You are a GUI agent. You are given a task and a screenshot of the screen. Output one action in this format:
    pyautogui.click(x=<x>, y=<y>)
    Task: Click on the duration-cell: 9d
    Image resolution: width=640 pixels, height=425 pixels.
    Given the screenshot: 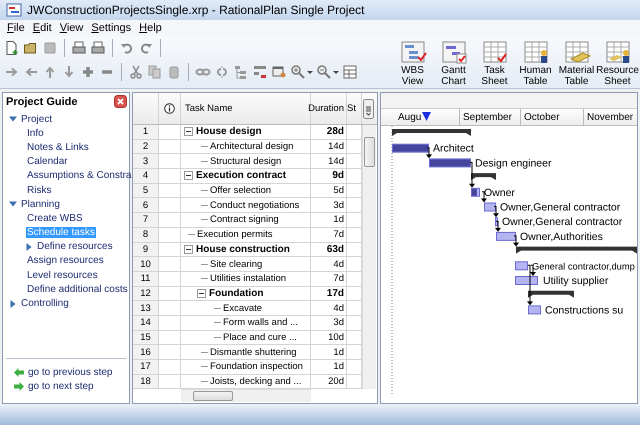 What is the action you would take?
    pyautogui.click(x=338, y=176)
    